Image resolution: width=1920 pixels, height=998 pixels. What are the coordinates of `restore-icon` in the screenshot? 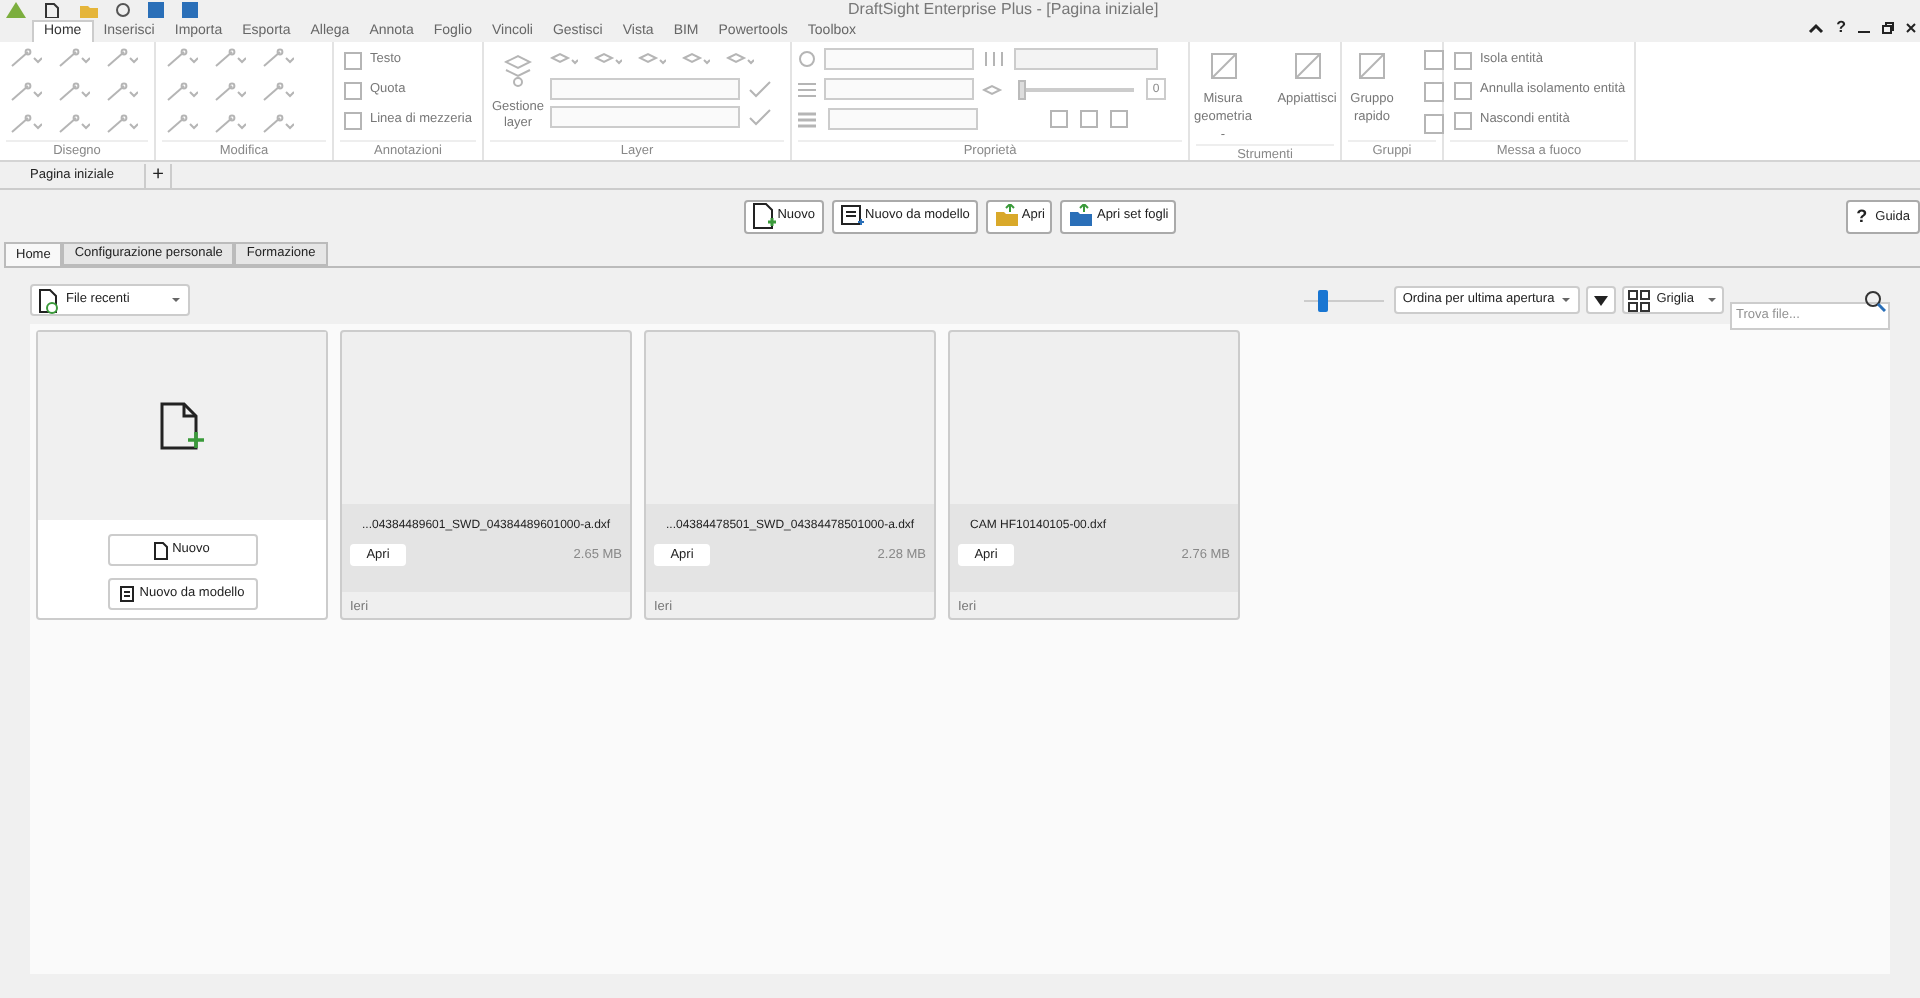 It's located at (1888, 28).